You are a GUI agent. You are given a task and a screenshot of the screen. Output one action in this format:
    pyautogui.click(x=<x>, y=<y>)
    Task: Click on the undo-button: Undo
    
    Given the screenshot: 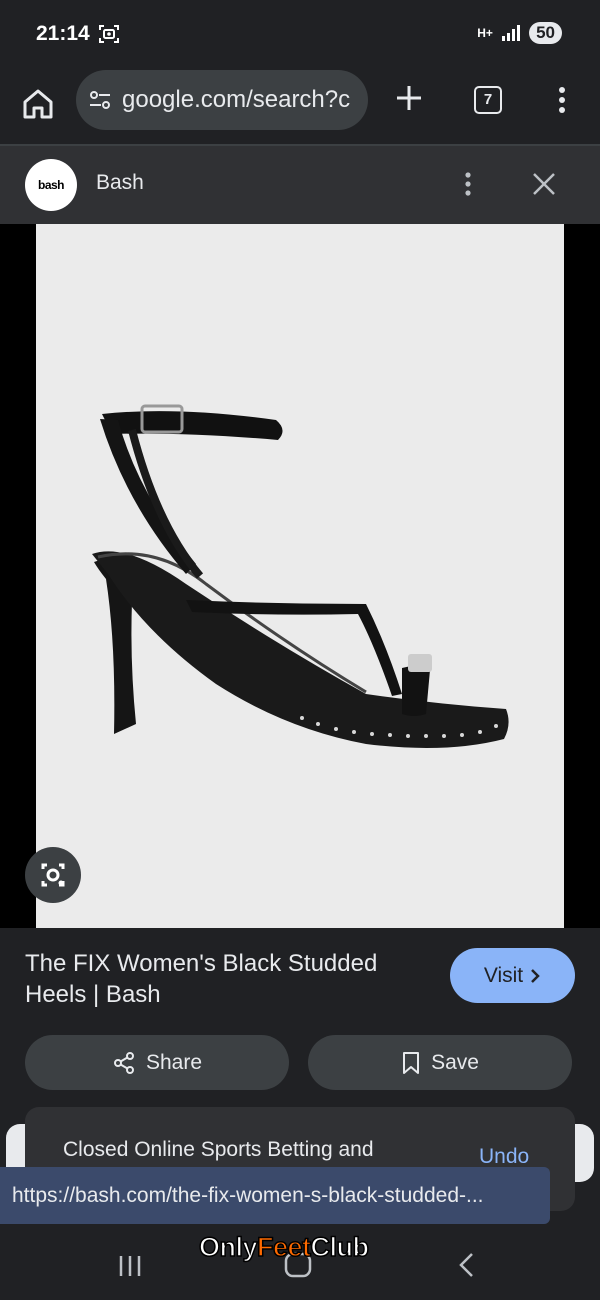 What is the action you would take?
    pyautogui.click(x=504, y=1157)
    